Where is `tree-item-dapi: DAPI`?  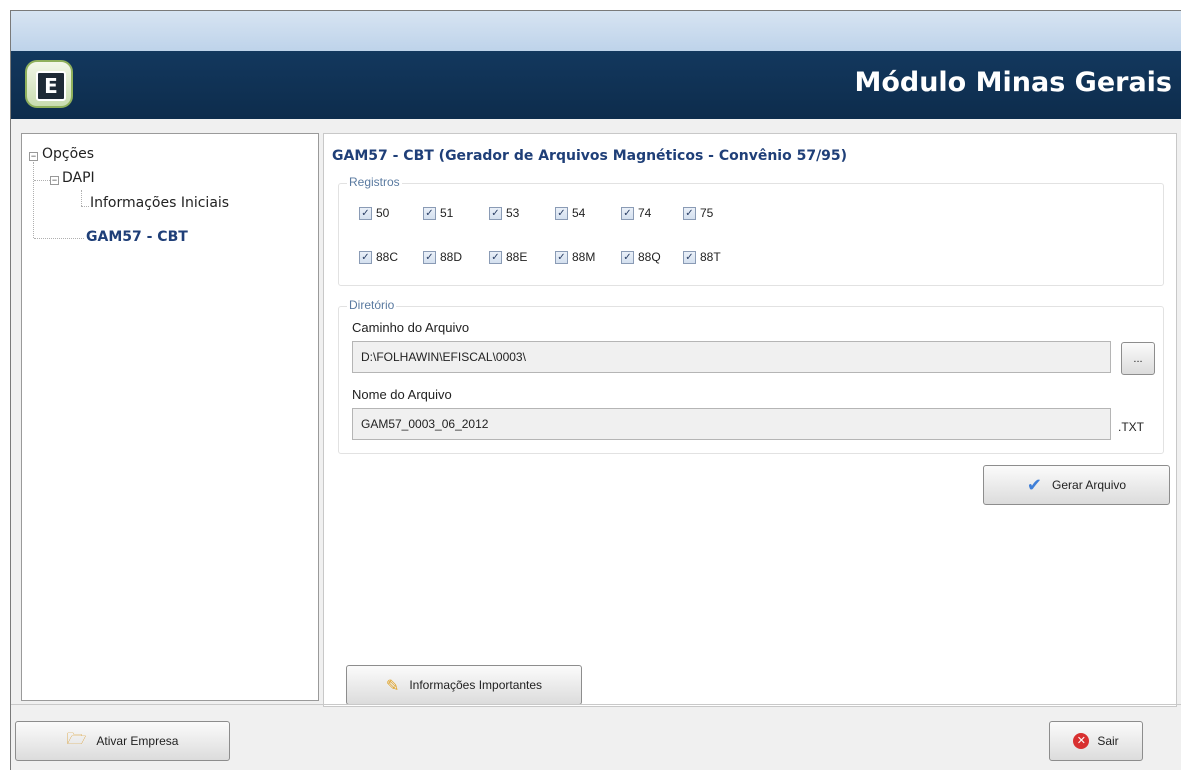
tree-item-dapi: DAPI is located at coordinates (78, 178).